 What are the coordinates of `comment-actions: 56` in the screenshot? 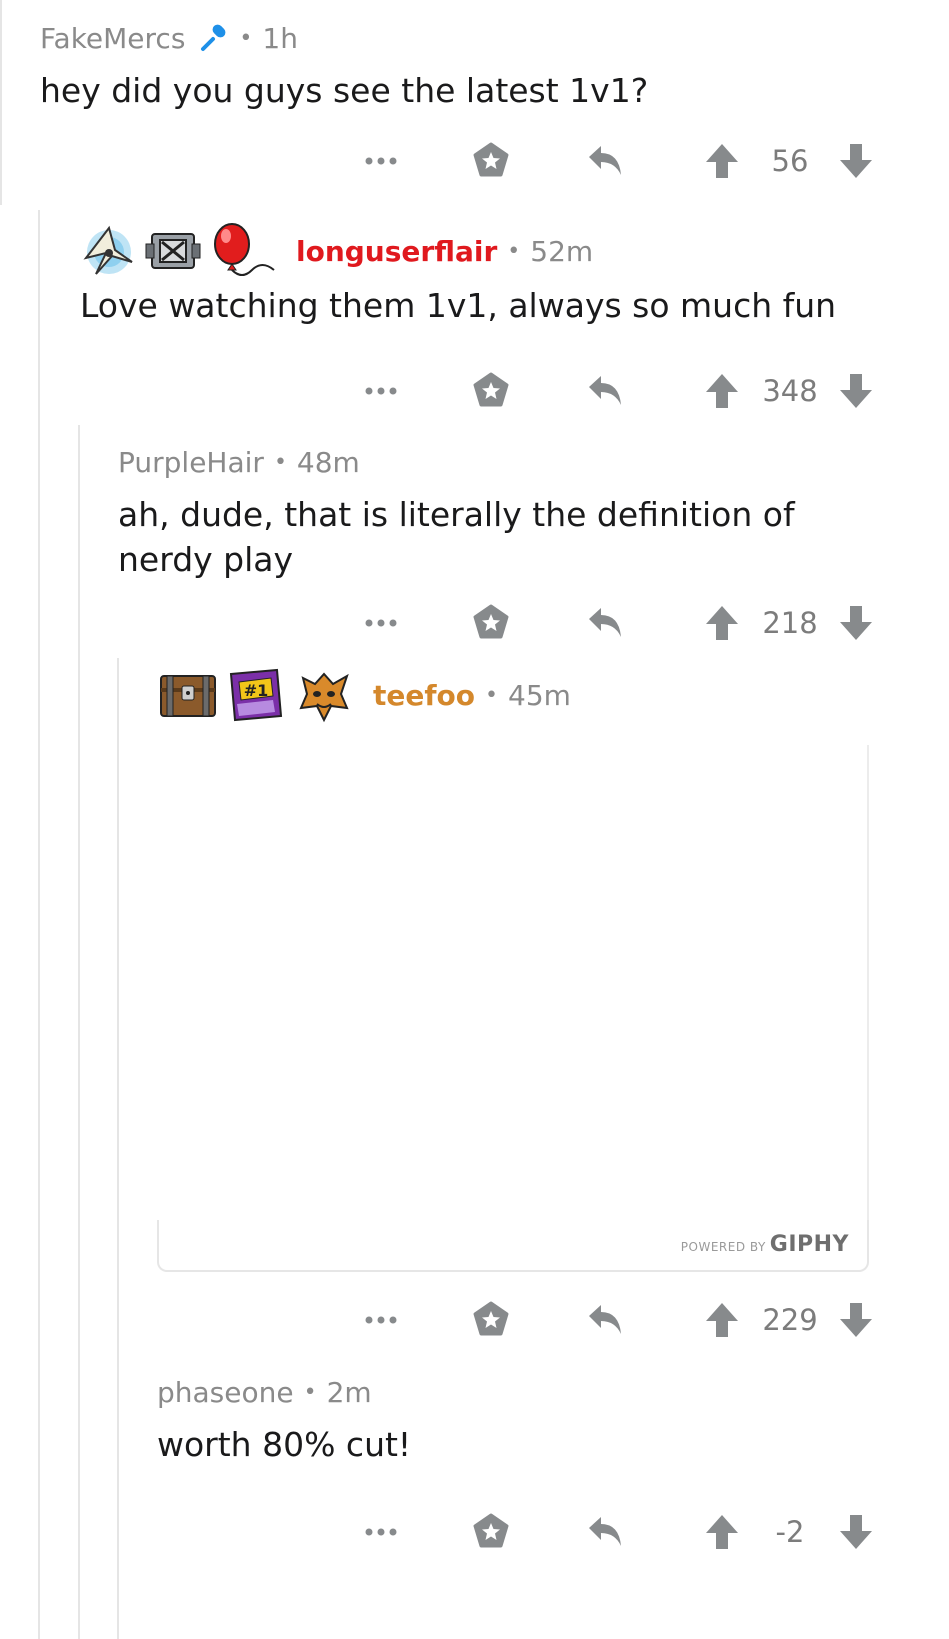 It's located at (474, 161).